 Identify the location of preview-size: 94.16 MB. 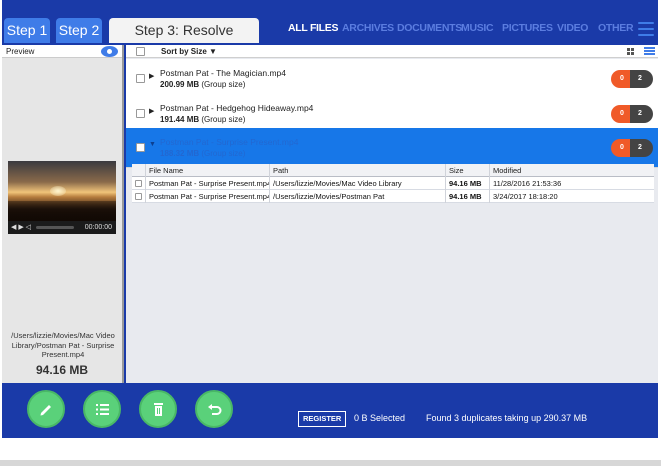
(62, 370).